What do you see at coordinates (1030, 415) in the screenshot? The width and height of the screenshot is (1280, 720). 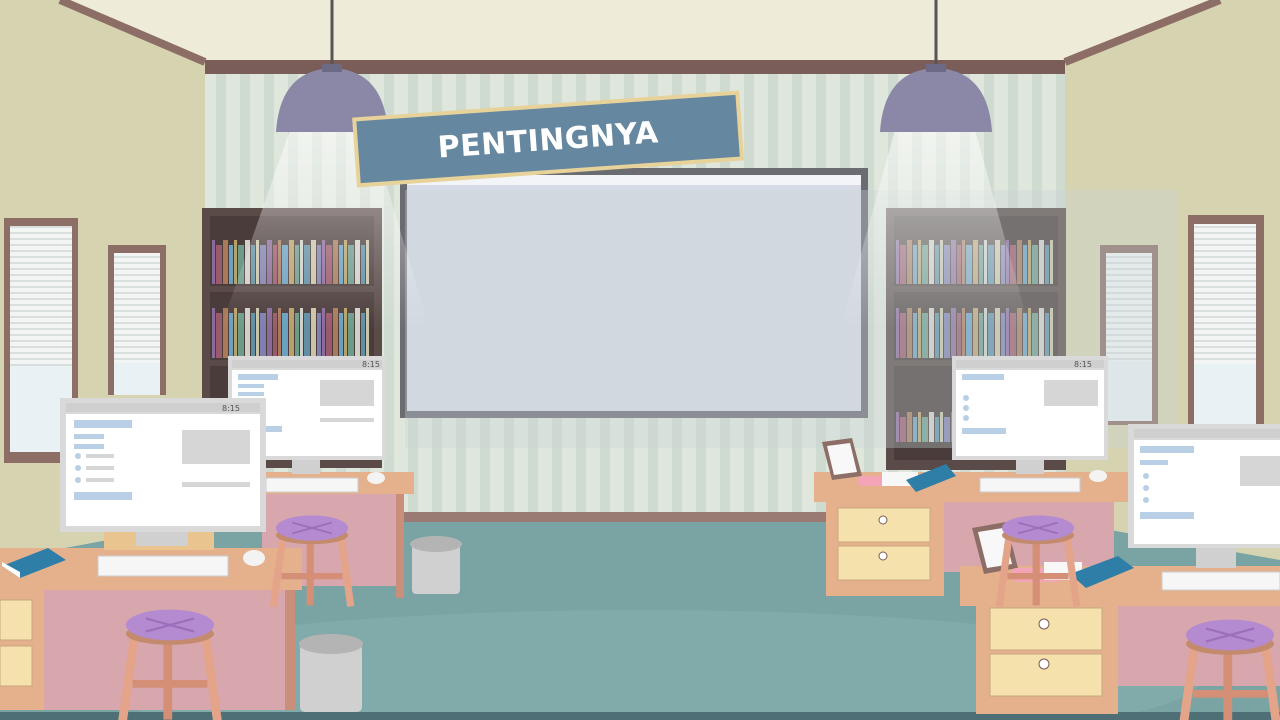 I see `back-right-monitor: 8:15` at bounding box center [1030, 415].